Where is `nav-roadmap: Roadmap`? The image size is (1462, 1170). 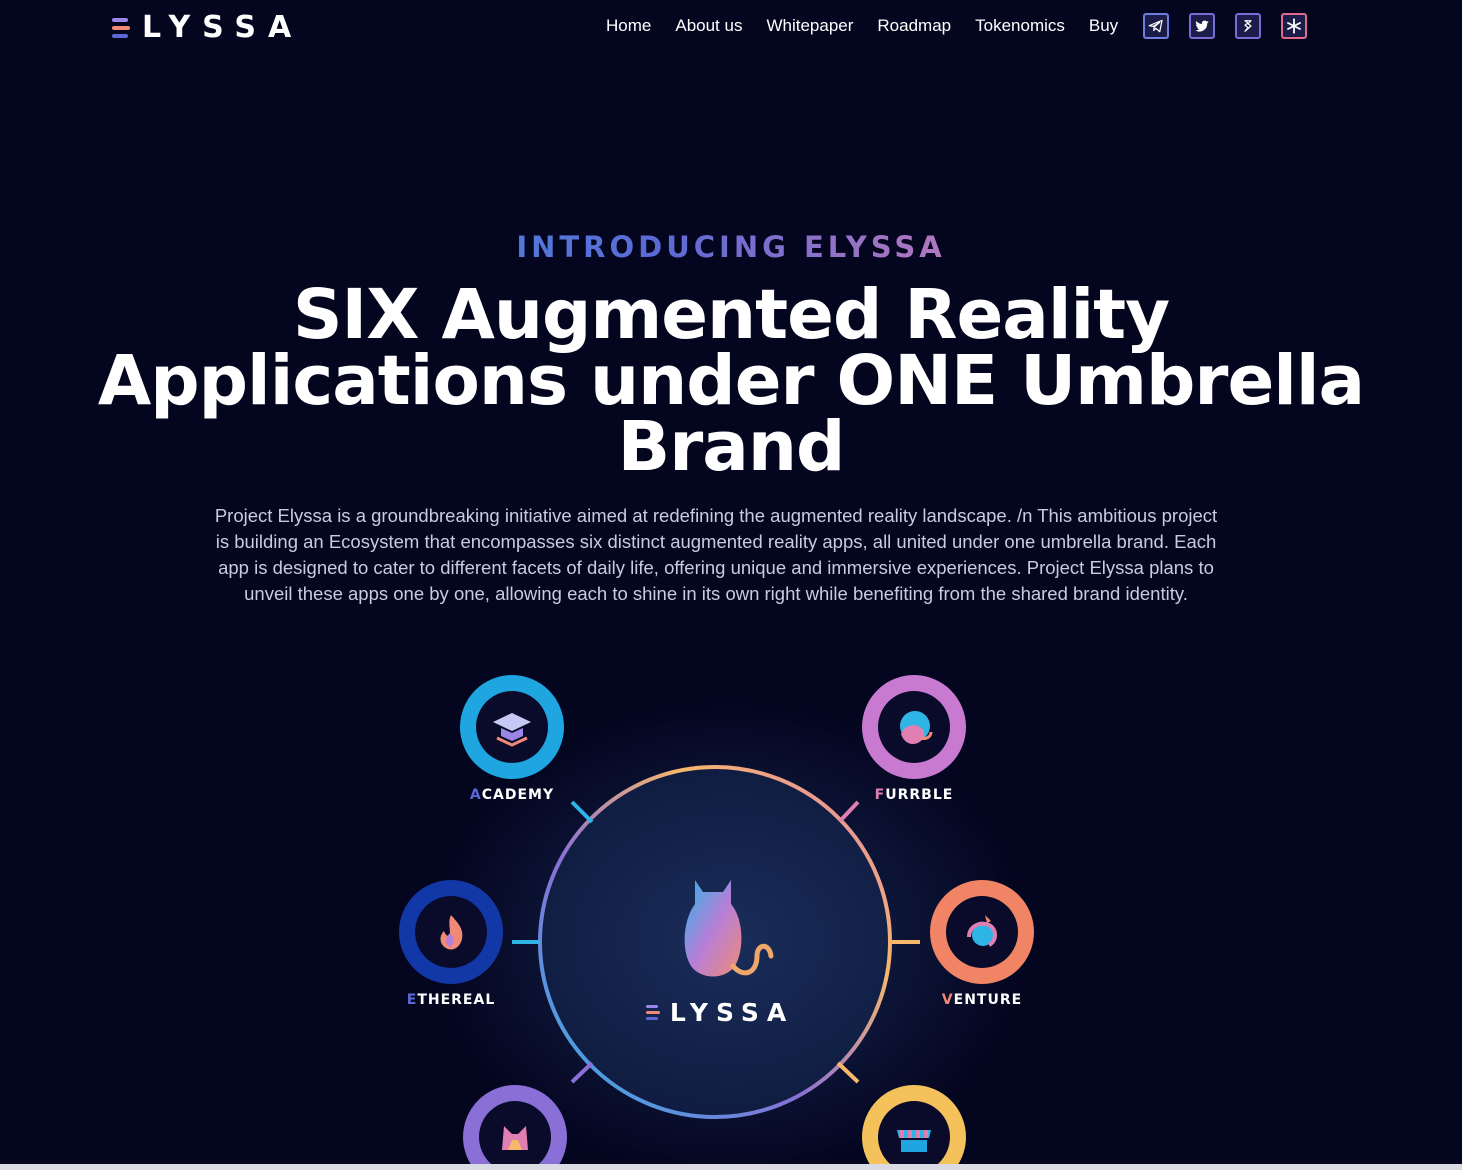
nav-roadmap: Roadmap is located at coordinates (914, 26).